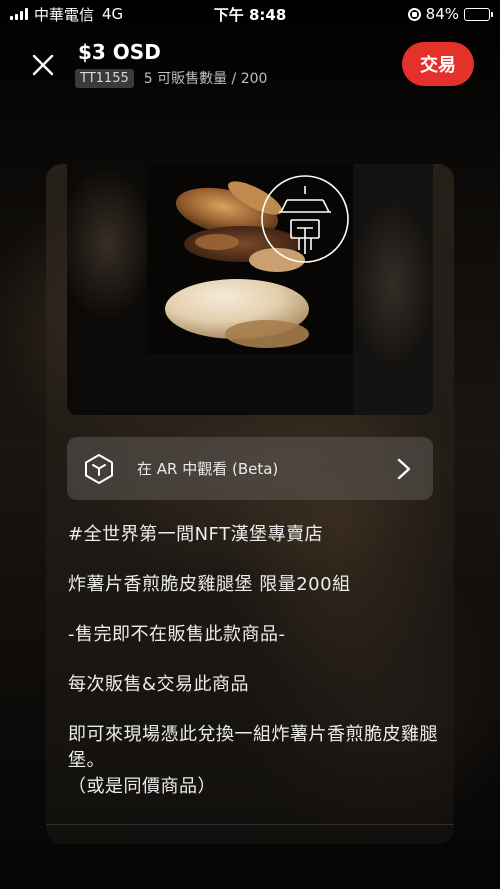  Describe the element at coordinates (177, 634) in the screenshot. I see `description-line: -售完即不在販售此款商品-` at that location.